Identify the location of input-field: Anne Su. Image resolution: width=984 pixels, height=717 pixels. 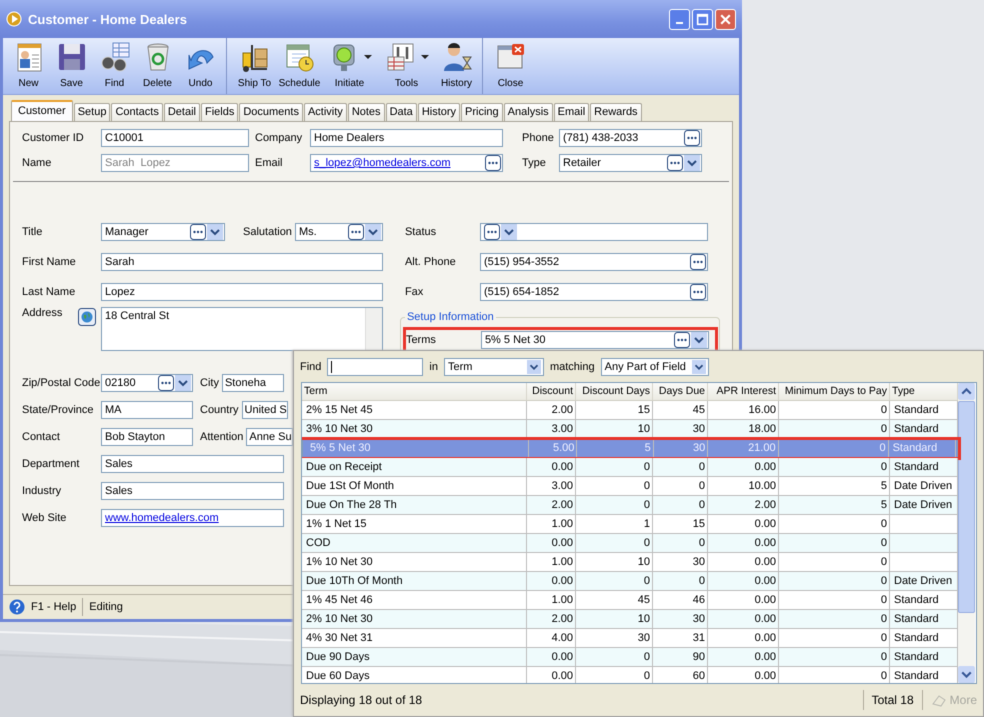
(269, 437).